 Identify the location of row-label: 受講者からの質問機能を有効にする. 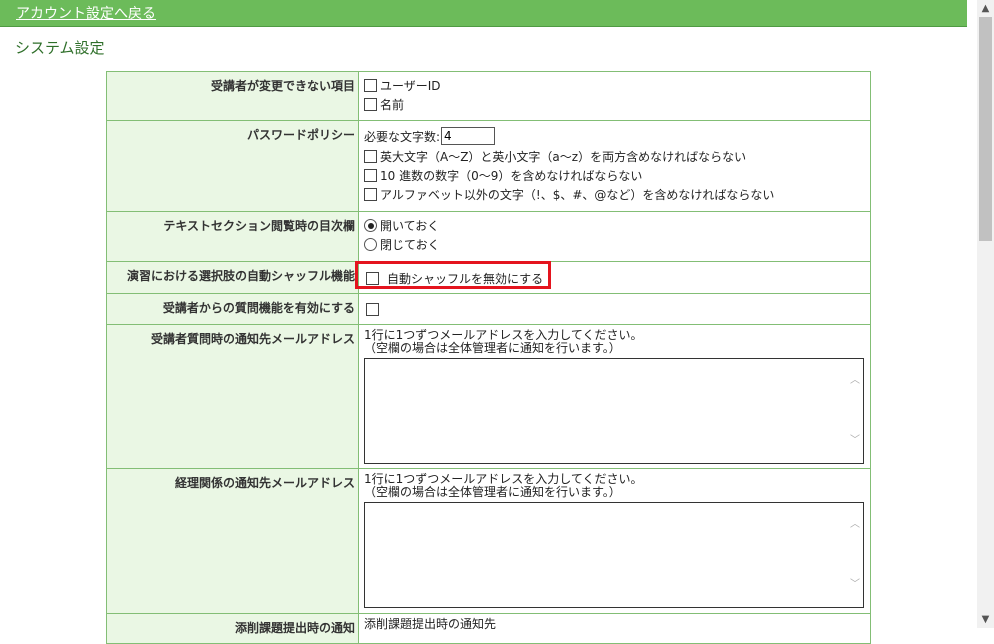
(232, 309).